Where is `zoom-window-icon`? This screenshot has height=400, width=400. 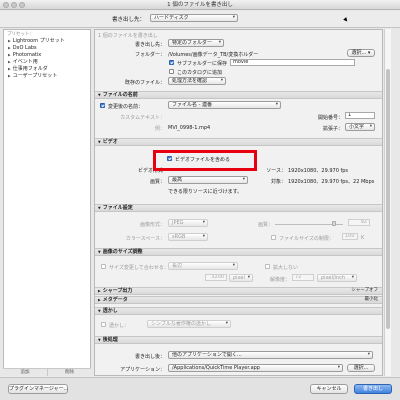
zoom-window-icon is located at coordinates (22, 5).